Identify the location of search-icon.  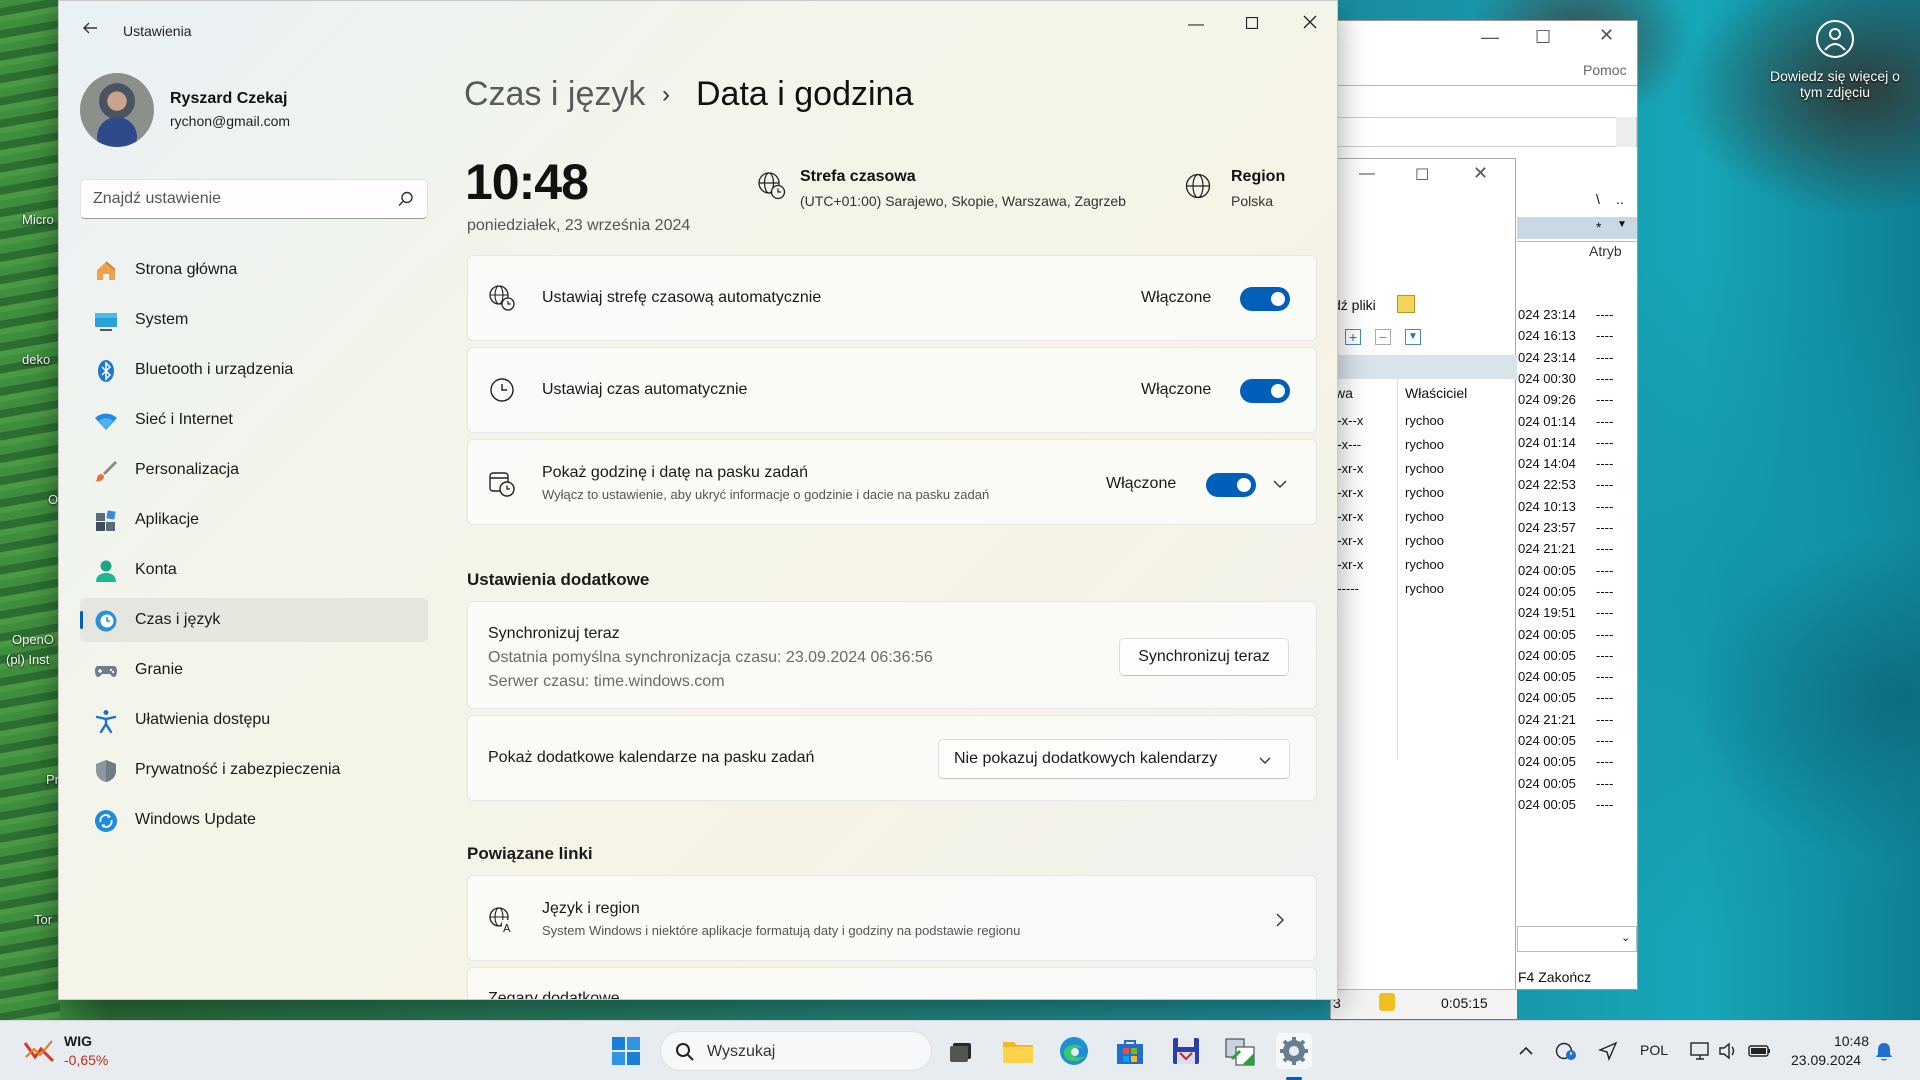
(406, 199).